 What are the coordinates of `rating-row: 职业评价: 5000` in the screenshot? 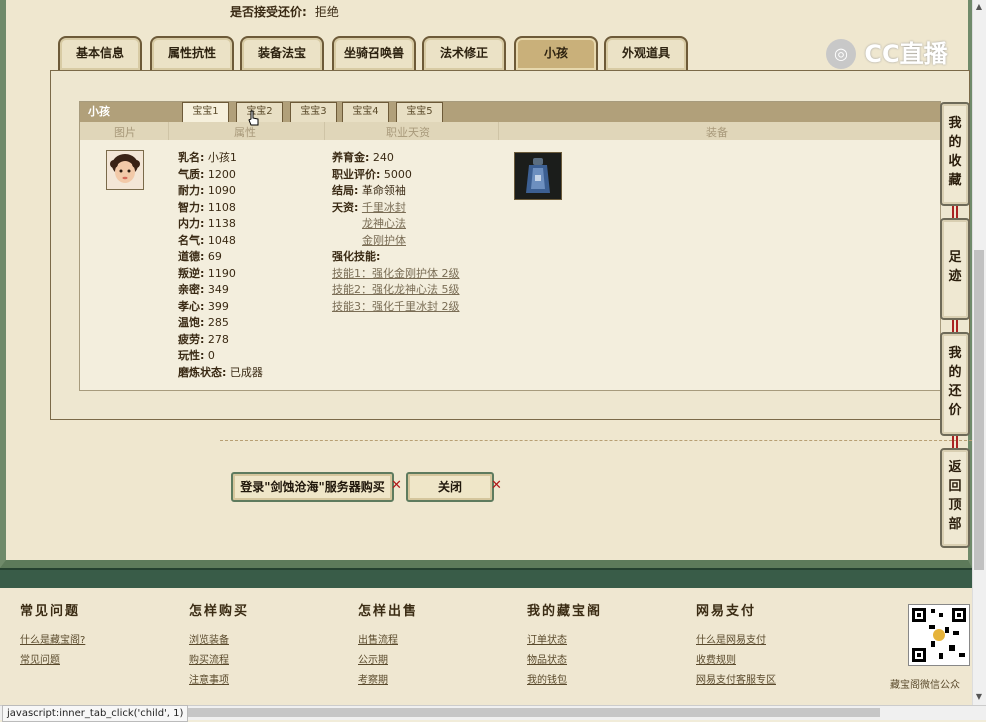 It's located at (396, 175).